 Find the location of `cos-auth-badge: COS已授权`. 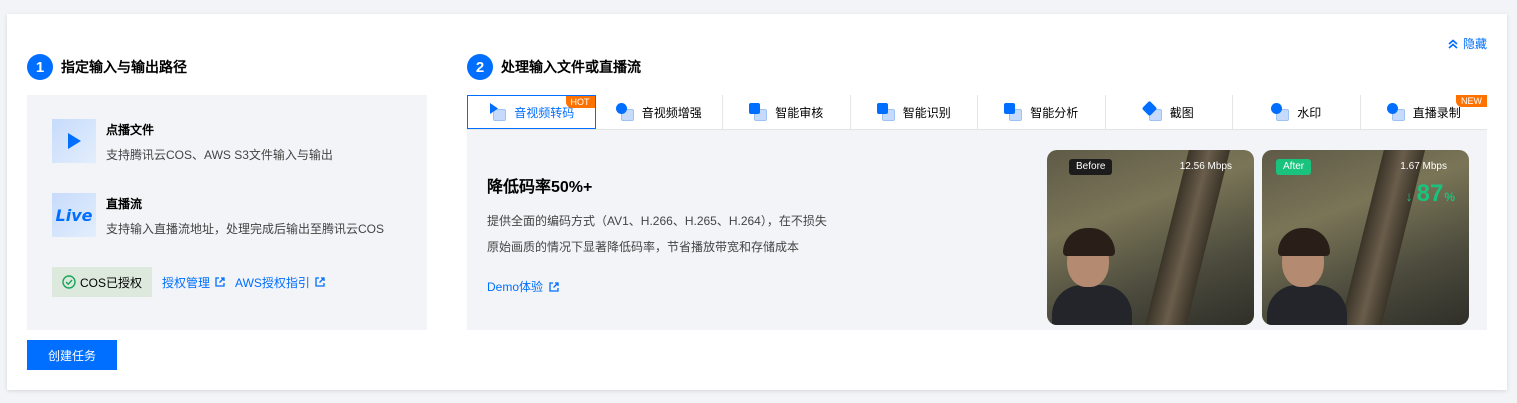

cos-auth-badge: COS已授权 is located at coordinates (102, 282).